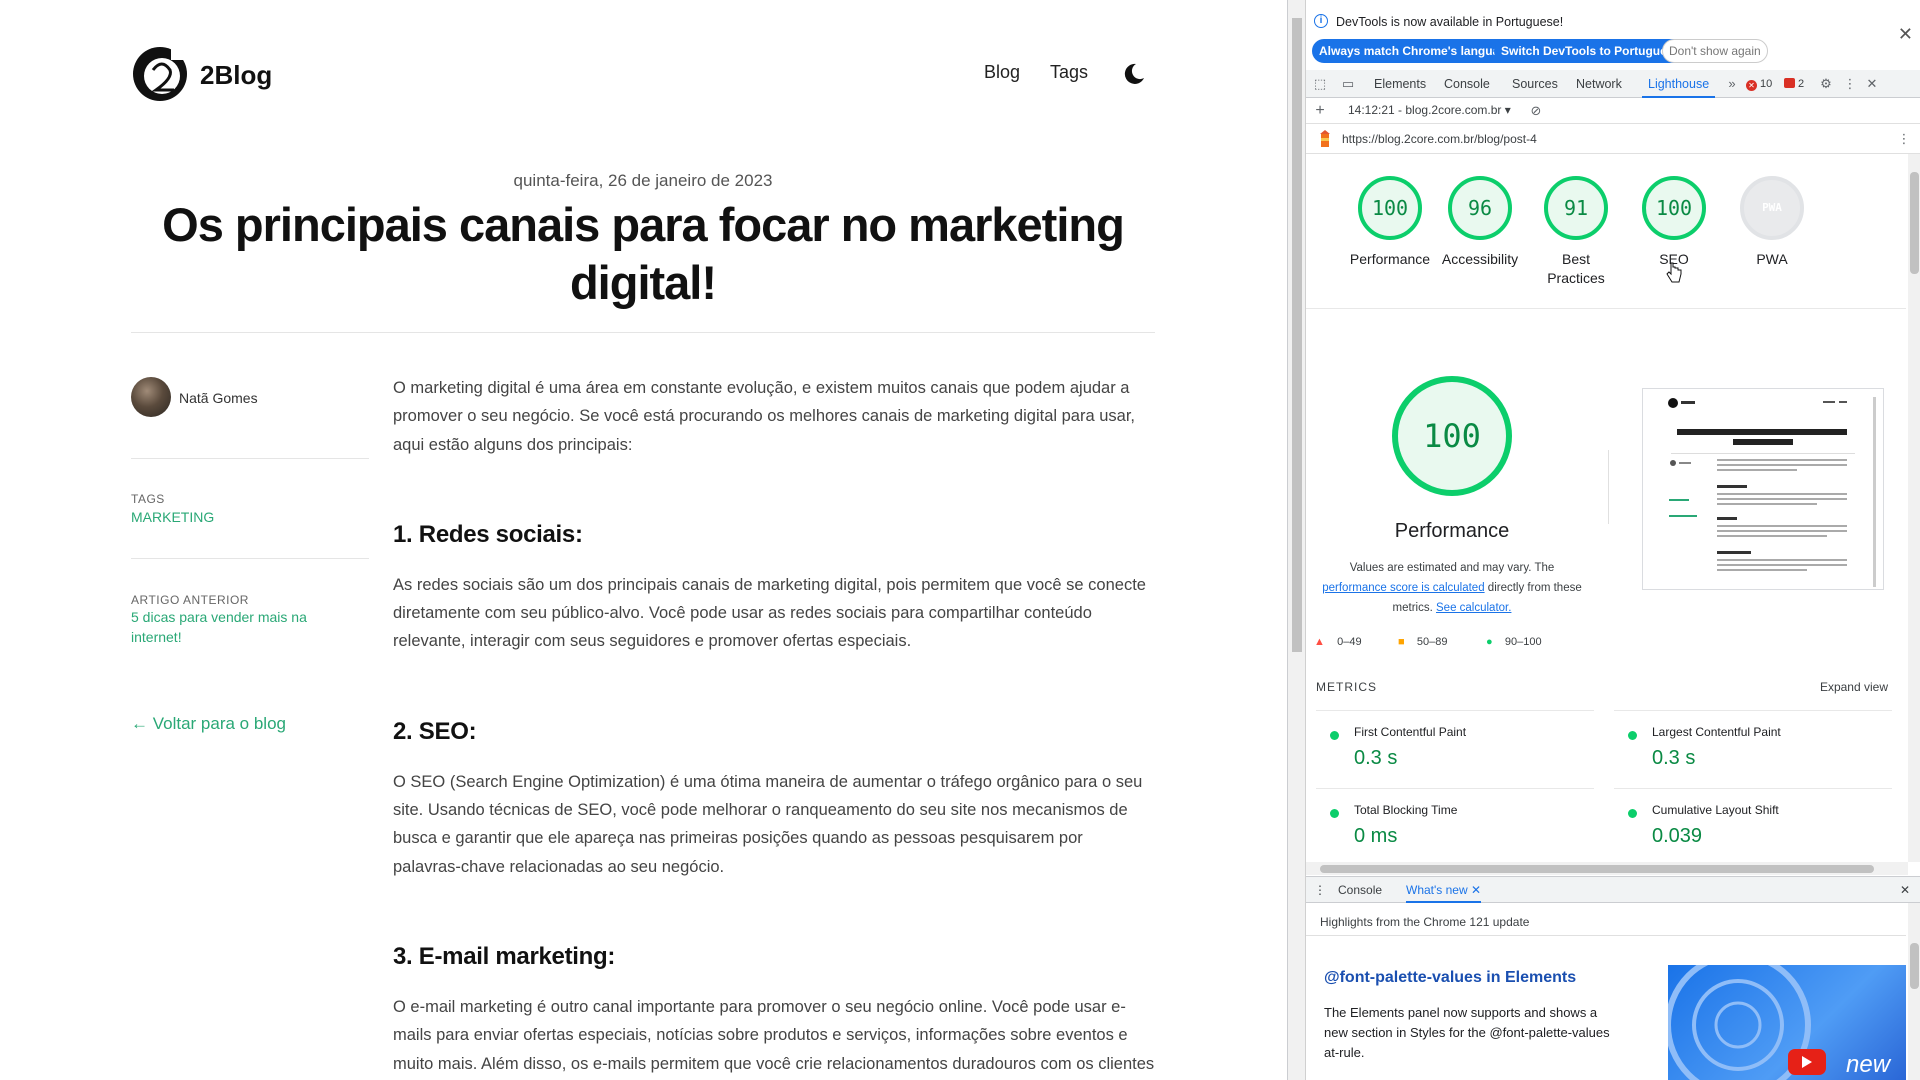  Describe the element at coordinates (1507, 110) in the screenshot. I see `chevron-down-icon: ▾` at that location.